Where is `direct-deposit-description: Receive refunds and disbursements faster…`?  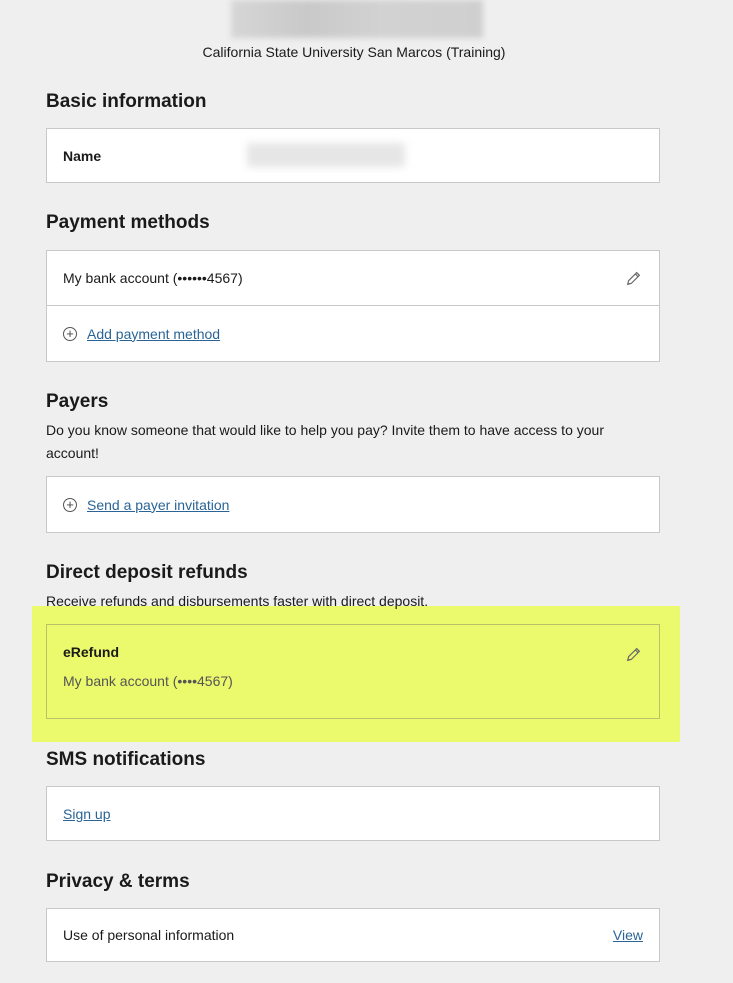
direct-deposit-description: Receive refunds and disbursements faster… is located at coordinates (237, 601).